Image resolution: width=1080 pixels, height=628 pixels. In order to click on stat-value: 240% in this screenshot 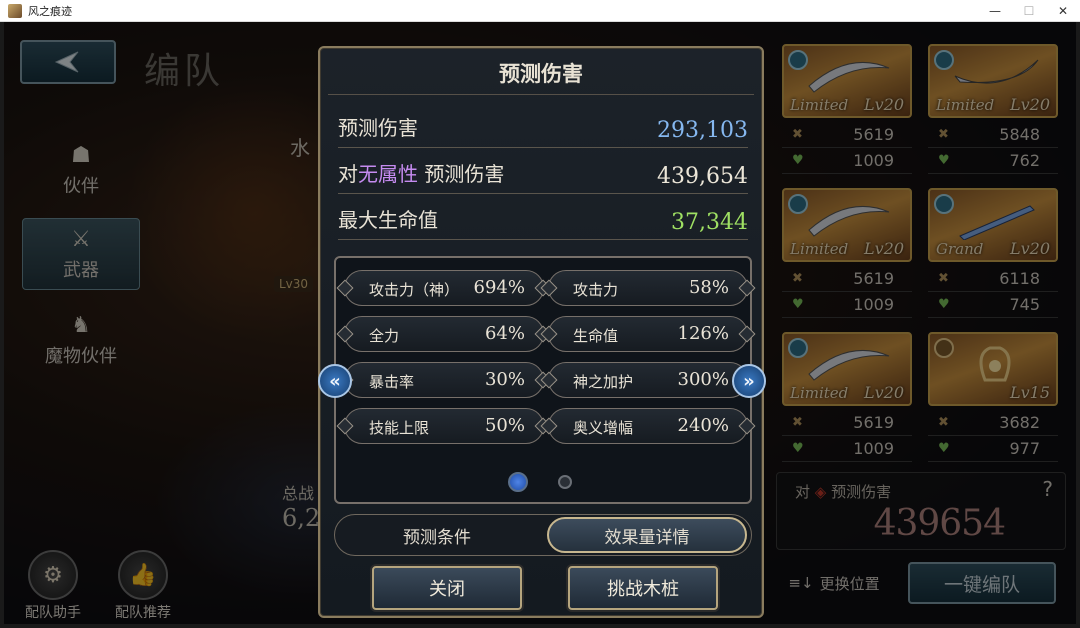, I will do `click(703, 425)`.